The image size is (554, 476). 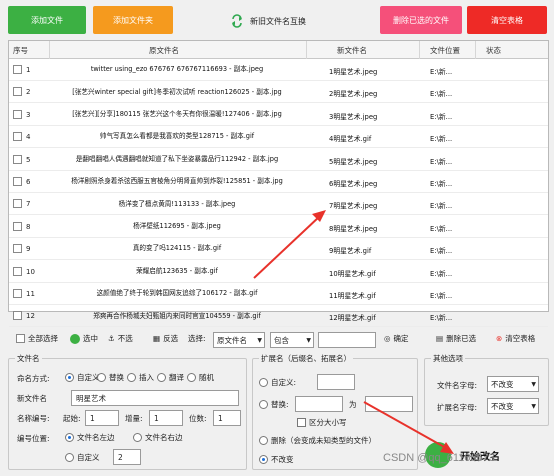 I want to click on digits-input: 1, so click(x=227, y=418).